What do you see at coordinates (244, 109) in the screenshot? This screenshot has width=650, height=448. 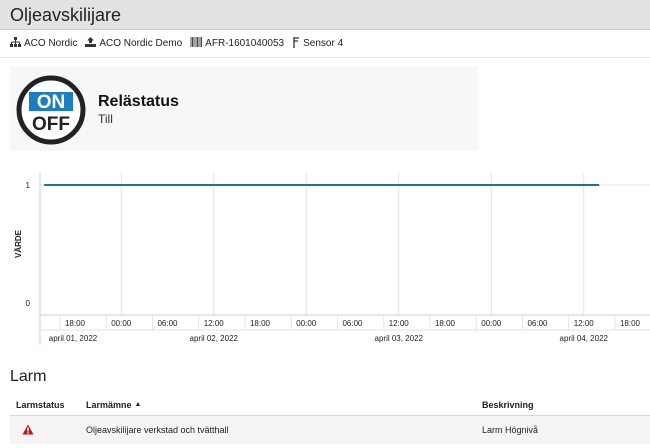 I see `status-card: ON OFF Relästatus Till` at bounding box center [244, 109].